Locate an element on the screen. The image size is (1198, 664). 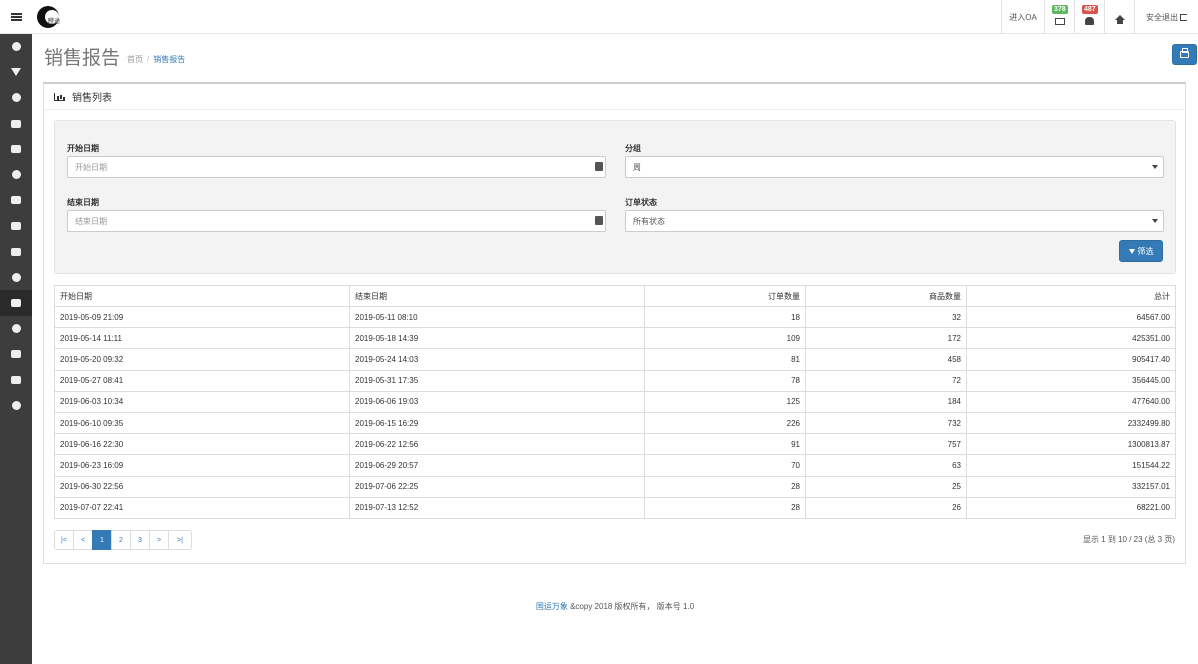
breadcrumb-home-link: 首页 is located at coordinates (135, 59).